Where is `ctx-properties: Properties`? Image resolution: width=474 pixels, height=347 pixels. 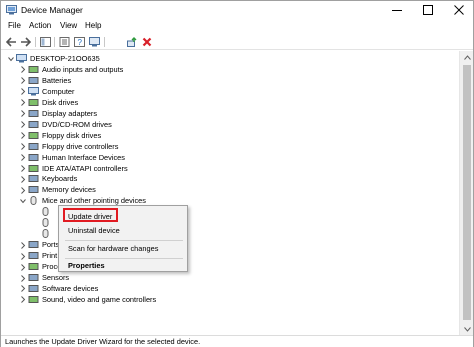 ctx-properties: Properties is located at coordinates (123, 265).